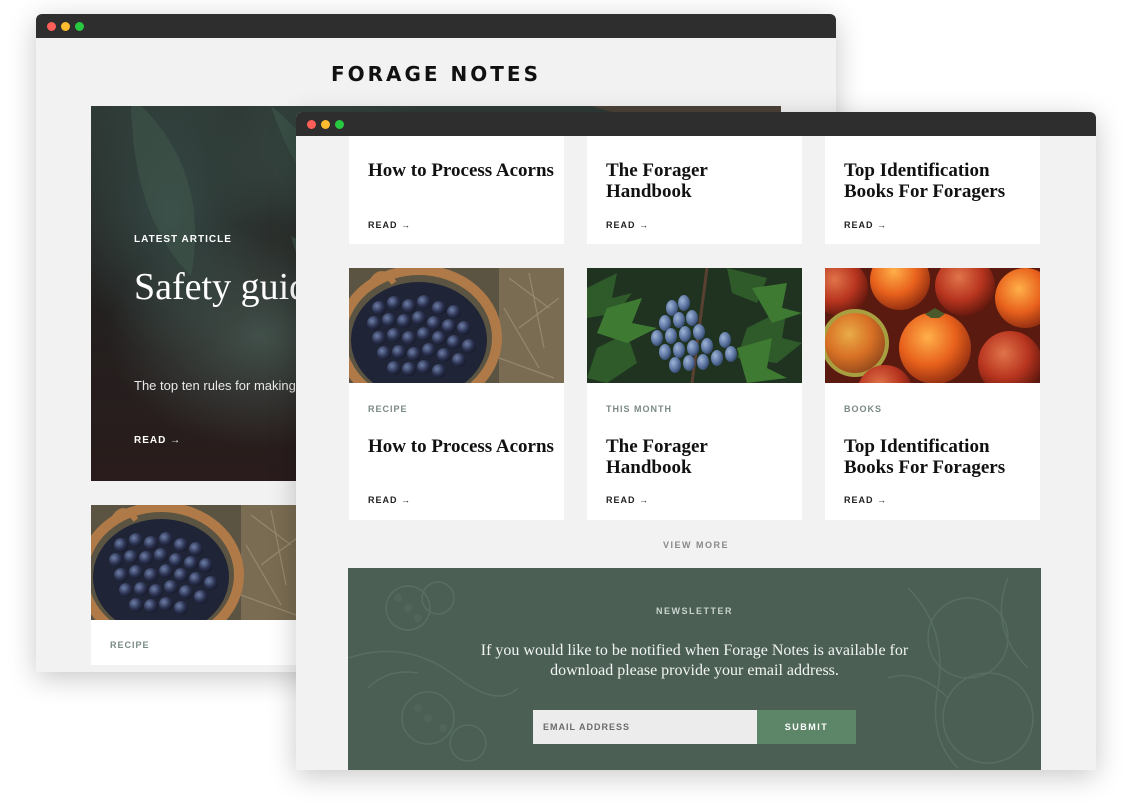 This screenshot has width=1132, height=810. Describe the element at coordinates (806, 727) in the screenshot. I see `submit-button: SUBMIT` at that location.